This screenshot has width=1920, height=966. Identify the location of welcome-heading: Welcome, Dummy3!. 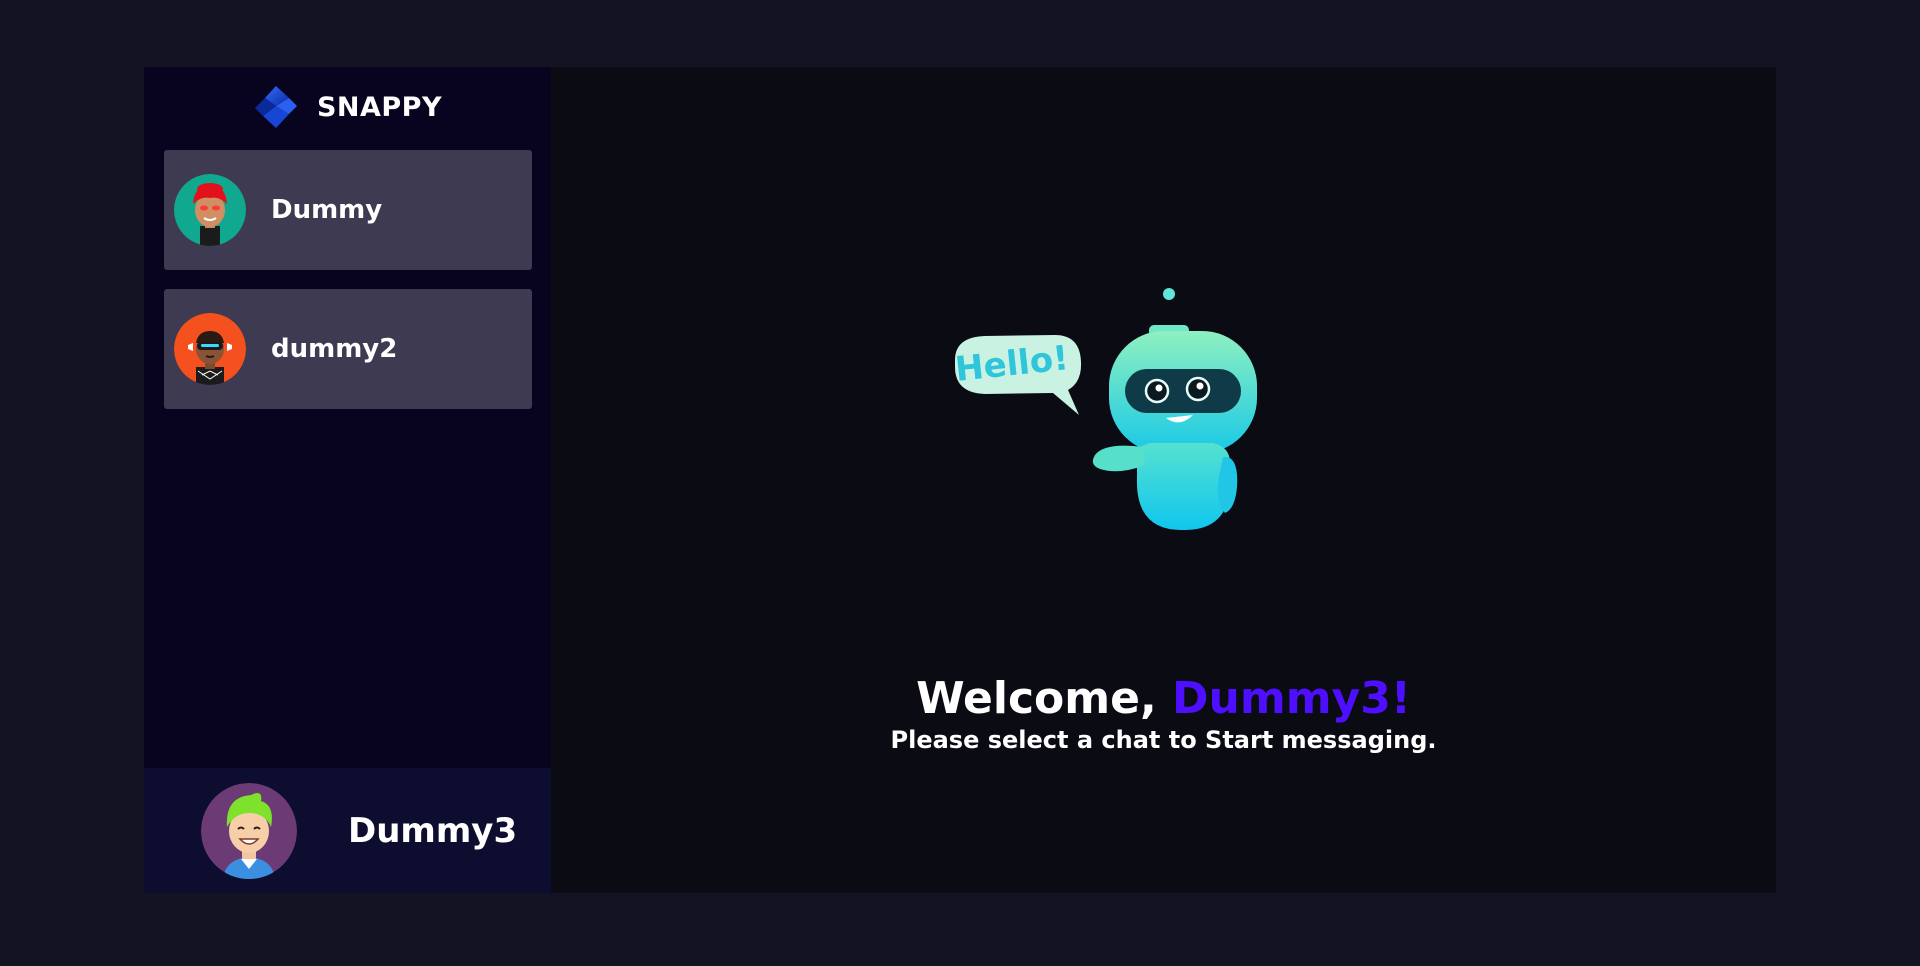
(1163, 699).